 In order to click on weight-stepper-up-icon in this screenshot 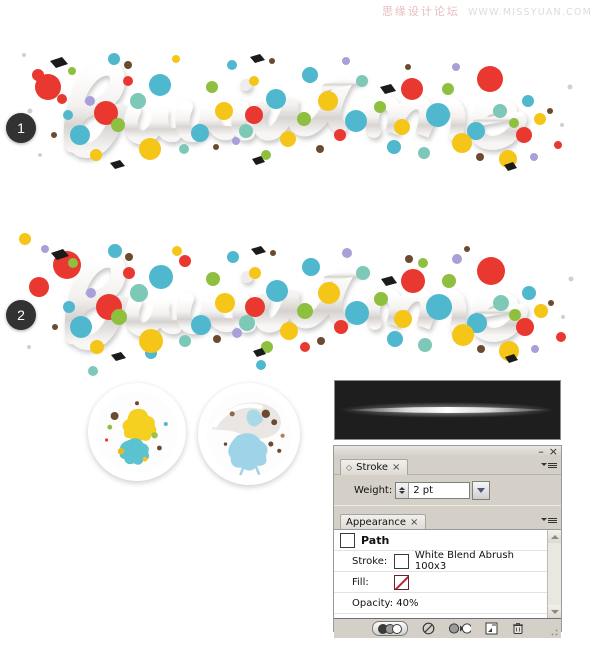, I will do `click(402, 488)`.